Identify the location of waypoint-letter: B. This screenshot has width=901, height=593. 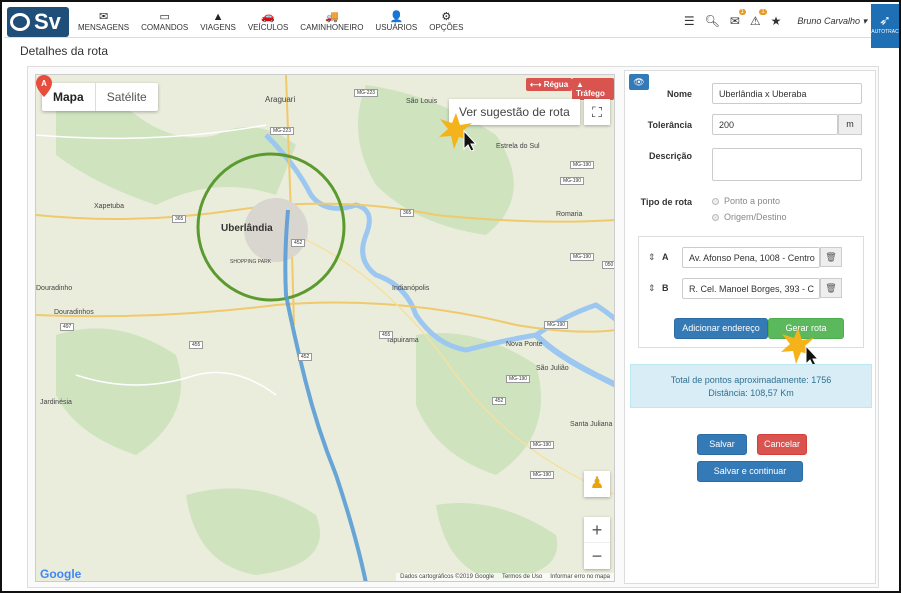
(665, 288).